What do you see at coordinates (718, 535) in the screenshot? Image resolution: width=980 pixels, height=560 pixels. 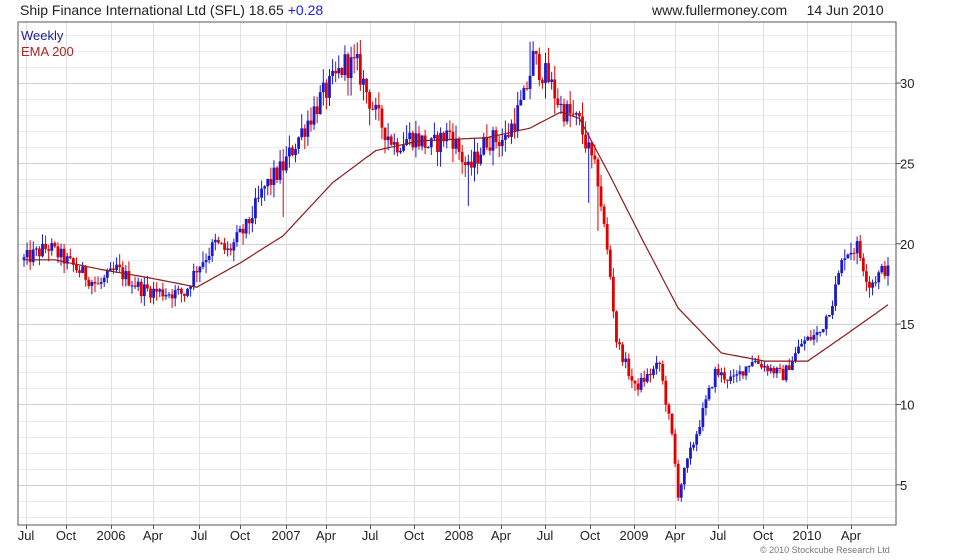 I see `x-tick-label: Jul` at bounding box center [718, 535].